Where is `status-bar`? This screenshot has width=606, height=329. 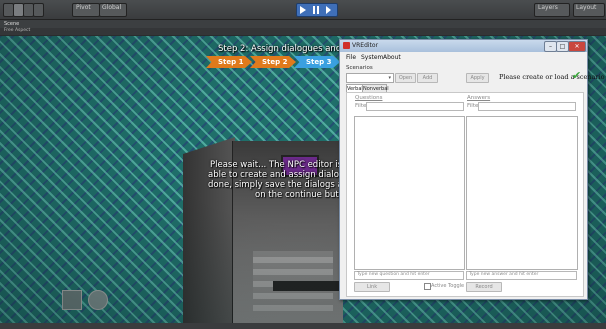 status-bar is located at coordinates (303, 326).